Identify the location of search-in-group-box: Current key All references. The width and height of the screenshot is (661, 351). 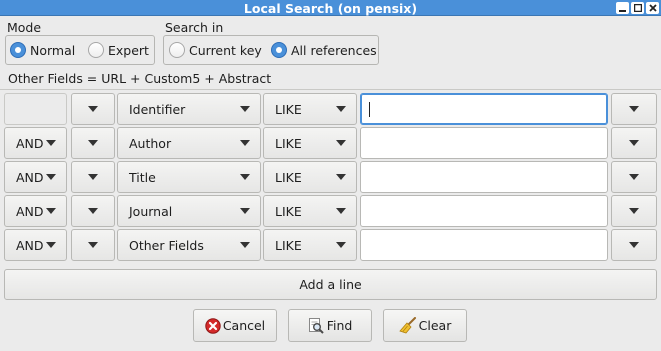
(271, 50).